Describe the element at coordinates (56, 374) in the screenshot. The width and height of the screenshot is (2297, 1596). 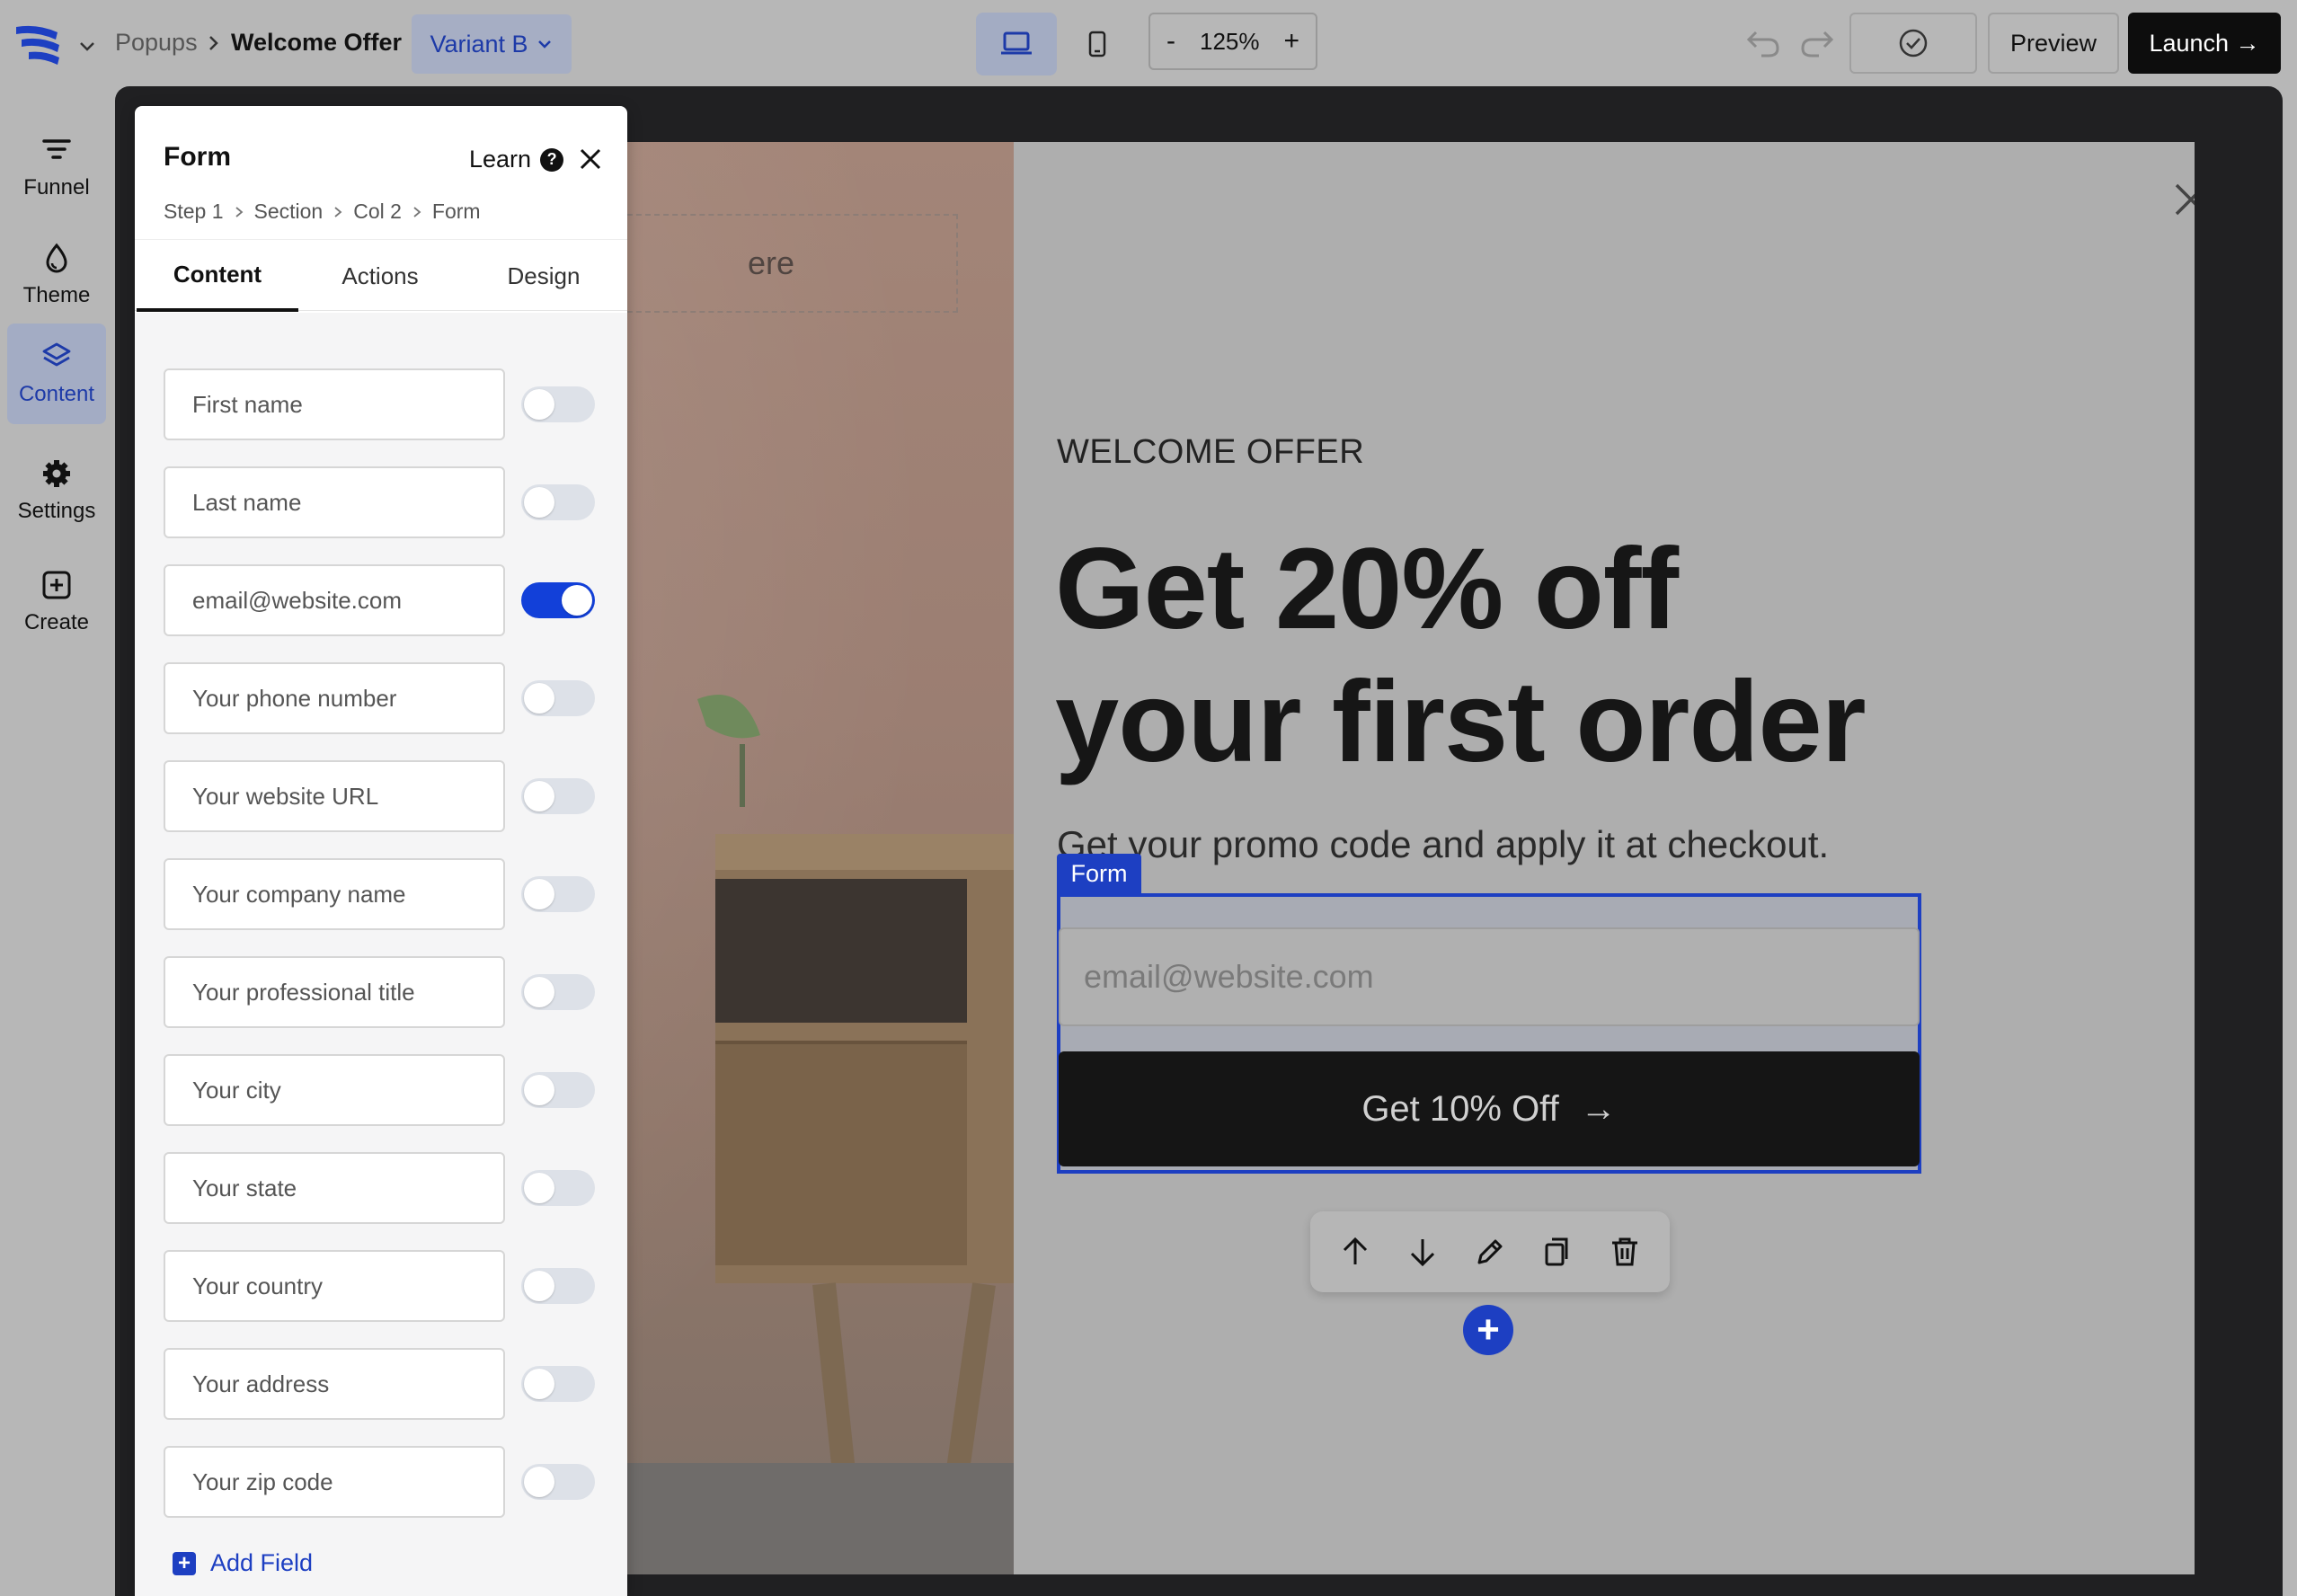
I see `rail-item-content: Content` at that location.